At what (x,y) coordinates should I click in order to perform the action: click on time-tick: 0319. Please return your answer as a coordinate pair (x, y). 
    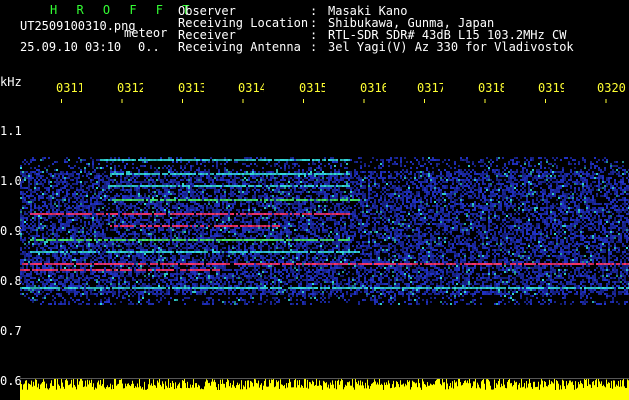
    Looking at the image, I should click on (551, 88).